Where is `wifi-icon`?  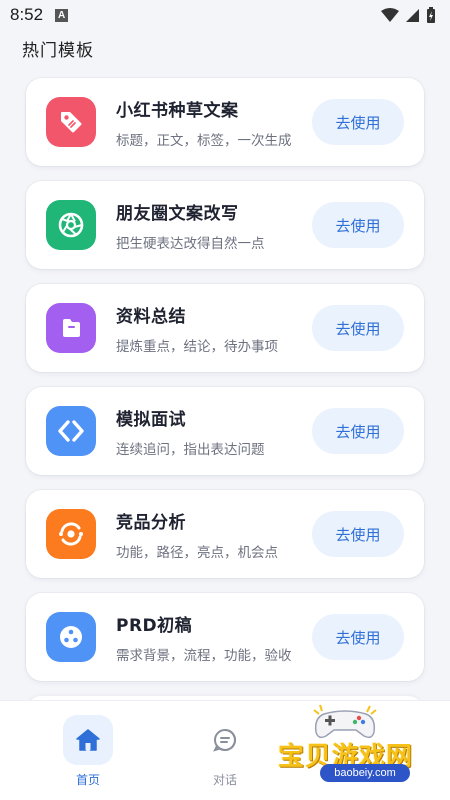 wifi-icon is located at coordinates (390, 14).